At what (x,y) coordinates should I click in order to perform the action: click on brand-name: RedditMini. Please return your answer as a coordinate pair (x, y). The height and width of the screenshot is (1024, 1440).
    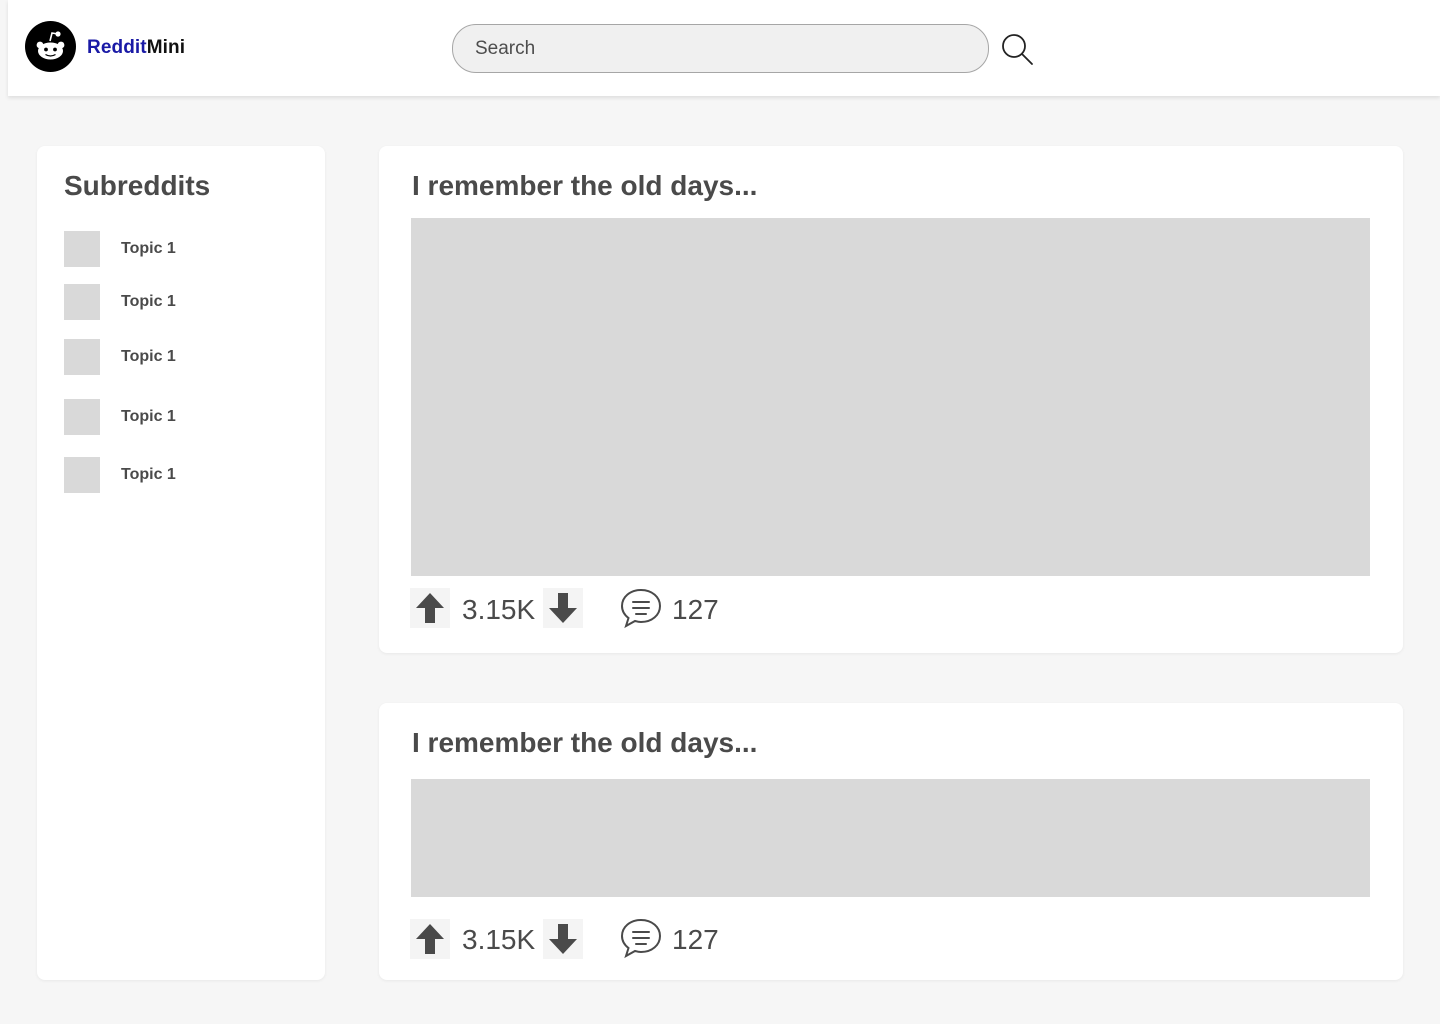
    Looking at the image, I should click on (136, 48).